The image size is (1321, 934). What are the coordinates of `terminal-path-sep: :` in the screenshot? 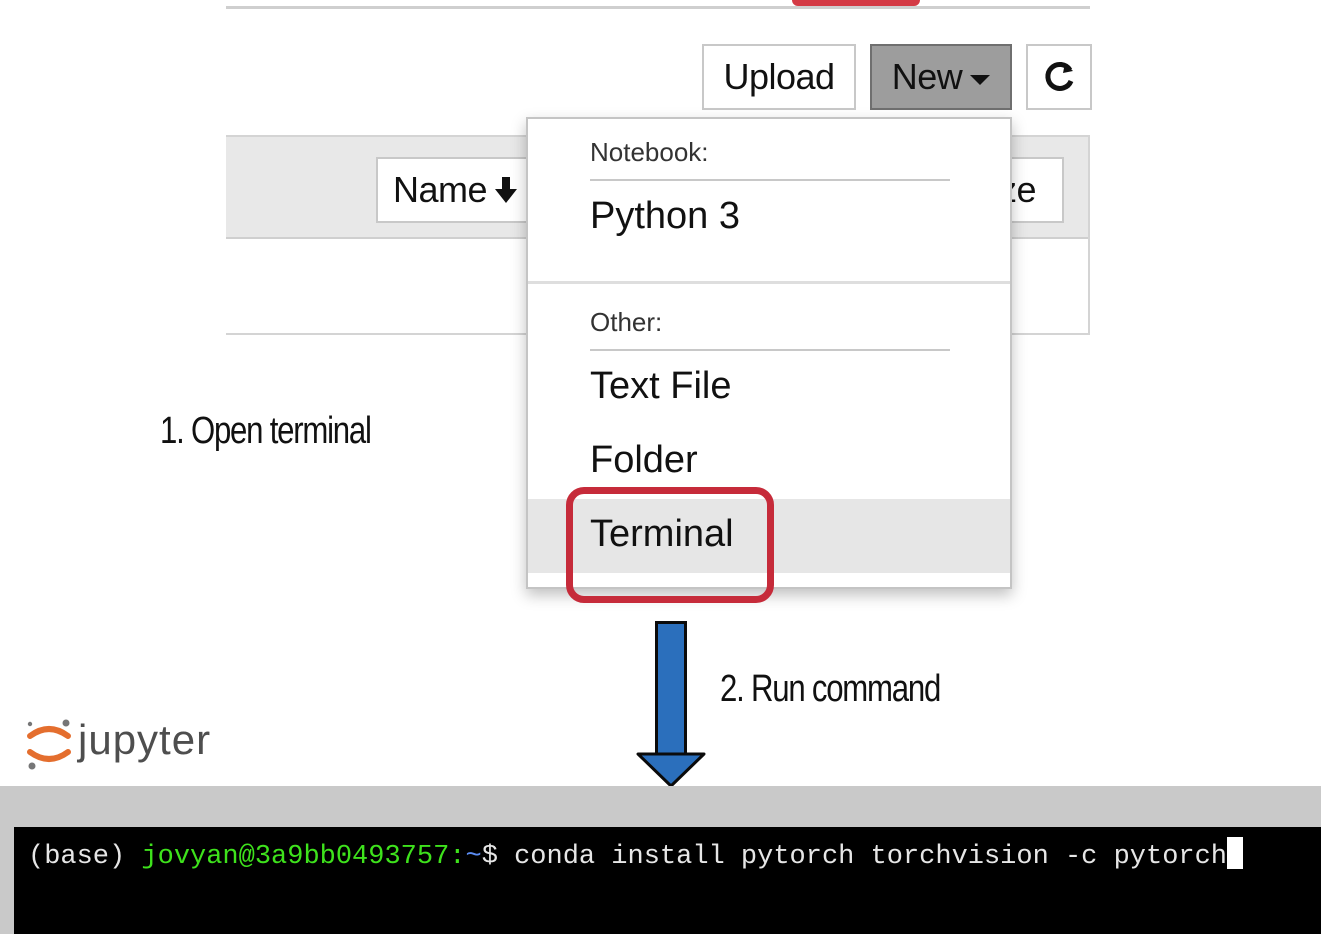 It's located at (457, 857).